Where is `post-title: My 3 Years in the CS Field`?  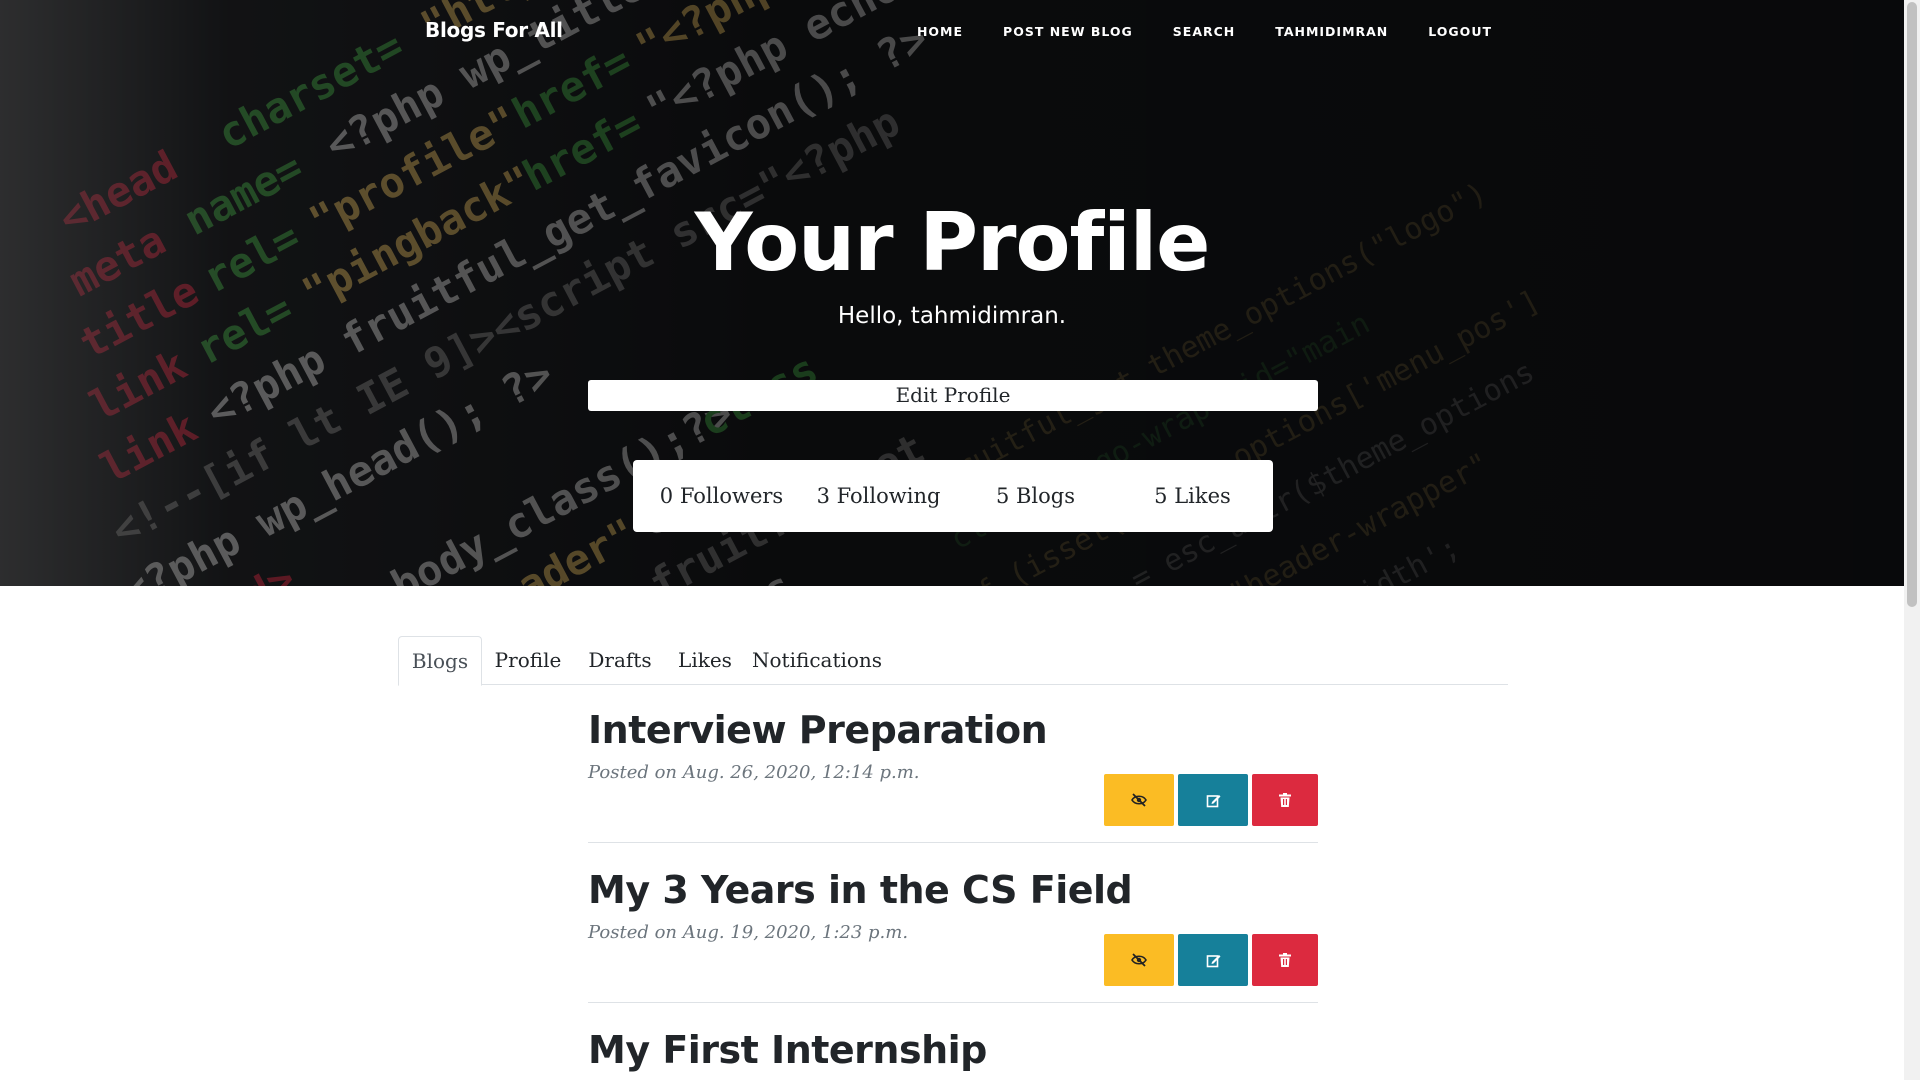 post-title: My 3 Years in the CS Field is located at coordinates (953, 890).